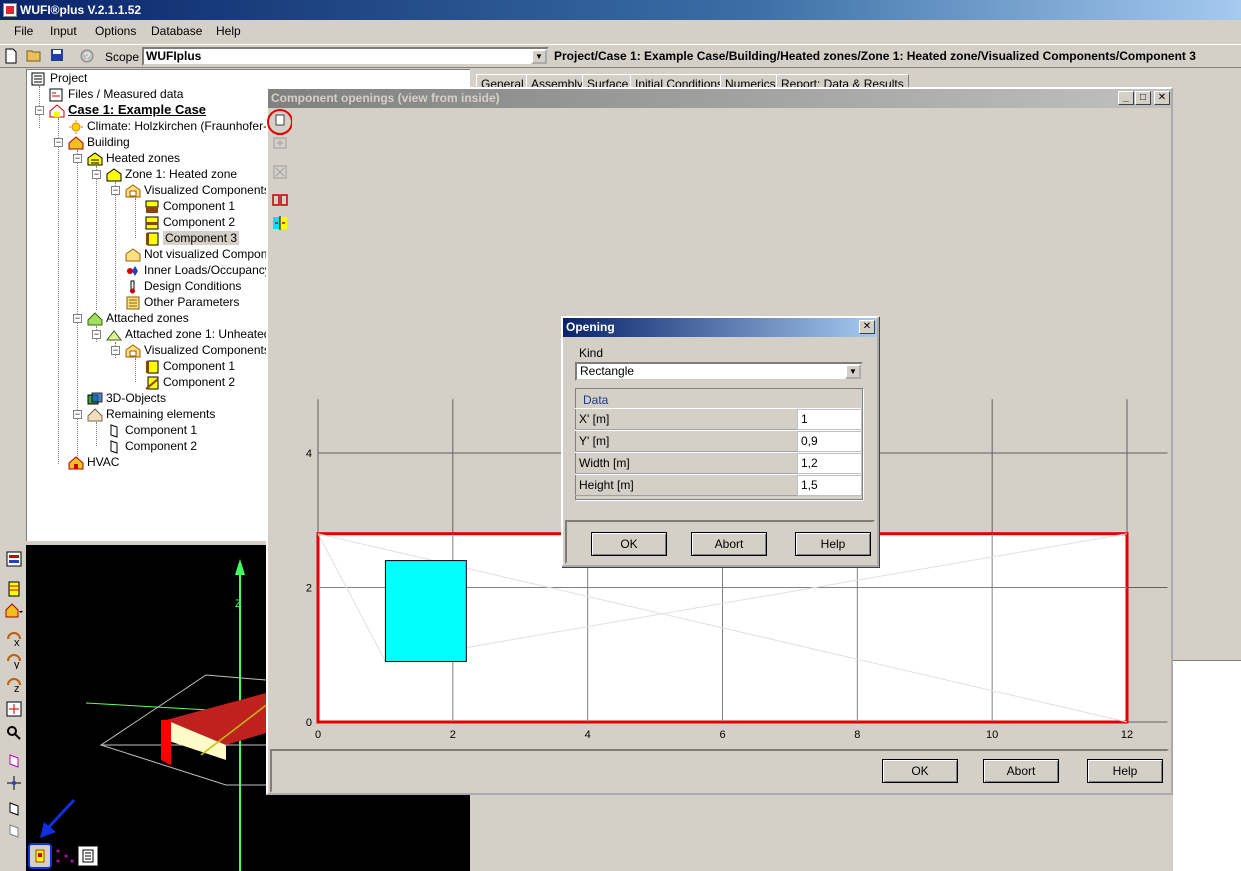  What do you see at coordinates (14, 613) in the screenshot?
I see `building-dropdown-icon` at bounding box center [14, 613].